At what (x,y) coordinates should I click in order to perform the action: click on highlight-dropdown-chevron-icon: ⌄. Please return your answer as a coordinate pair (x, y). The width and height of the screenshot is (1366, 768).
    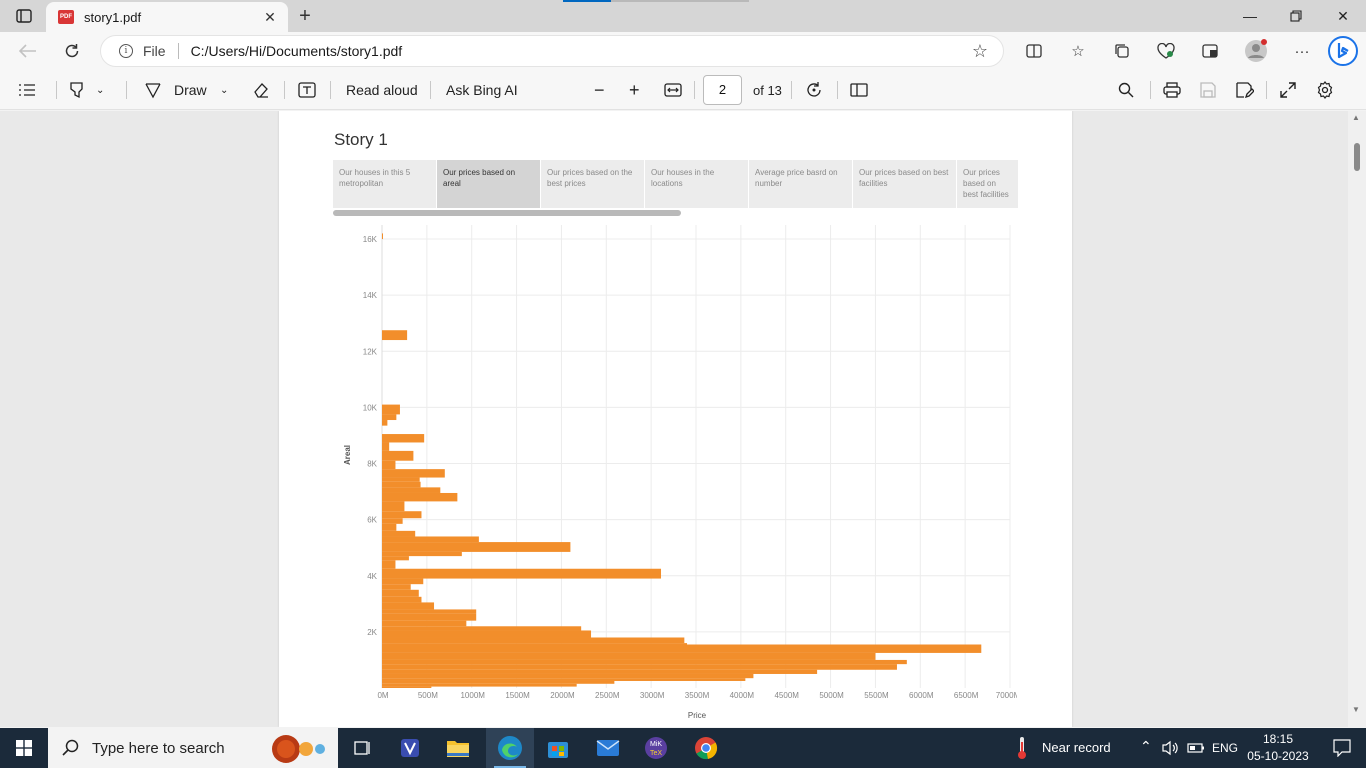
    Looking at the image, I should click on (100, 90).